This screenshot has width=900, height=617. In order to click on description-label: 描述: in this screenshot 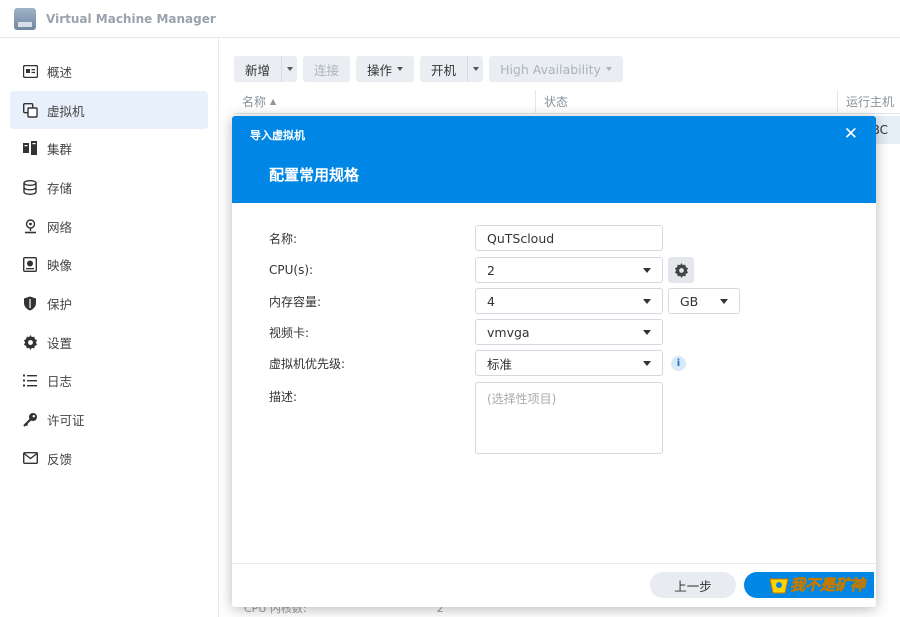, I will do `click(283, 397)`.